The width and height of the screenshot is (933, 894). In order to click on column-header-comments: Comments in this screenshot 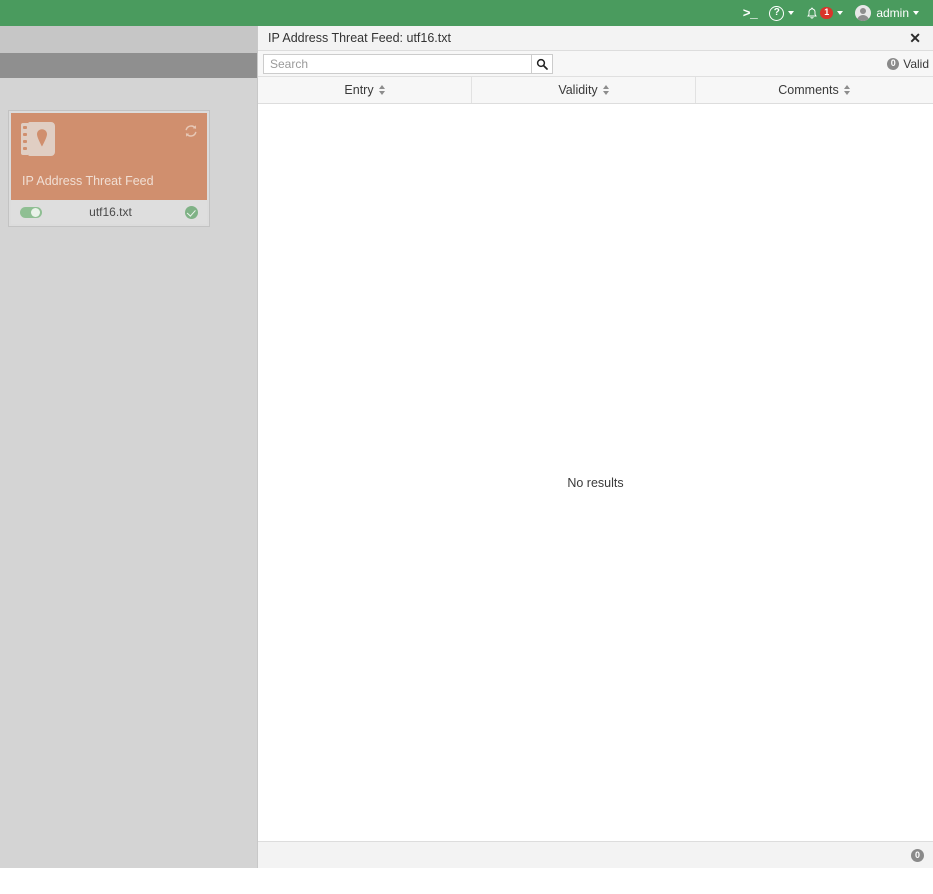, I will do `click(814, 90)`.